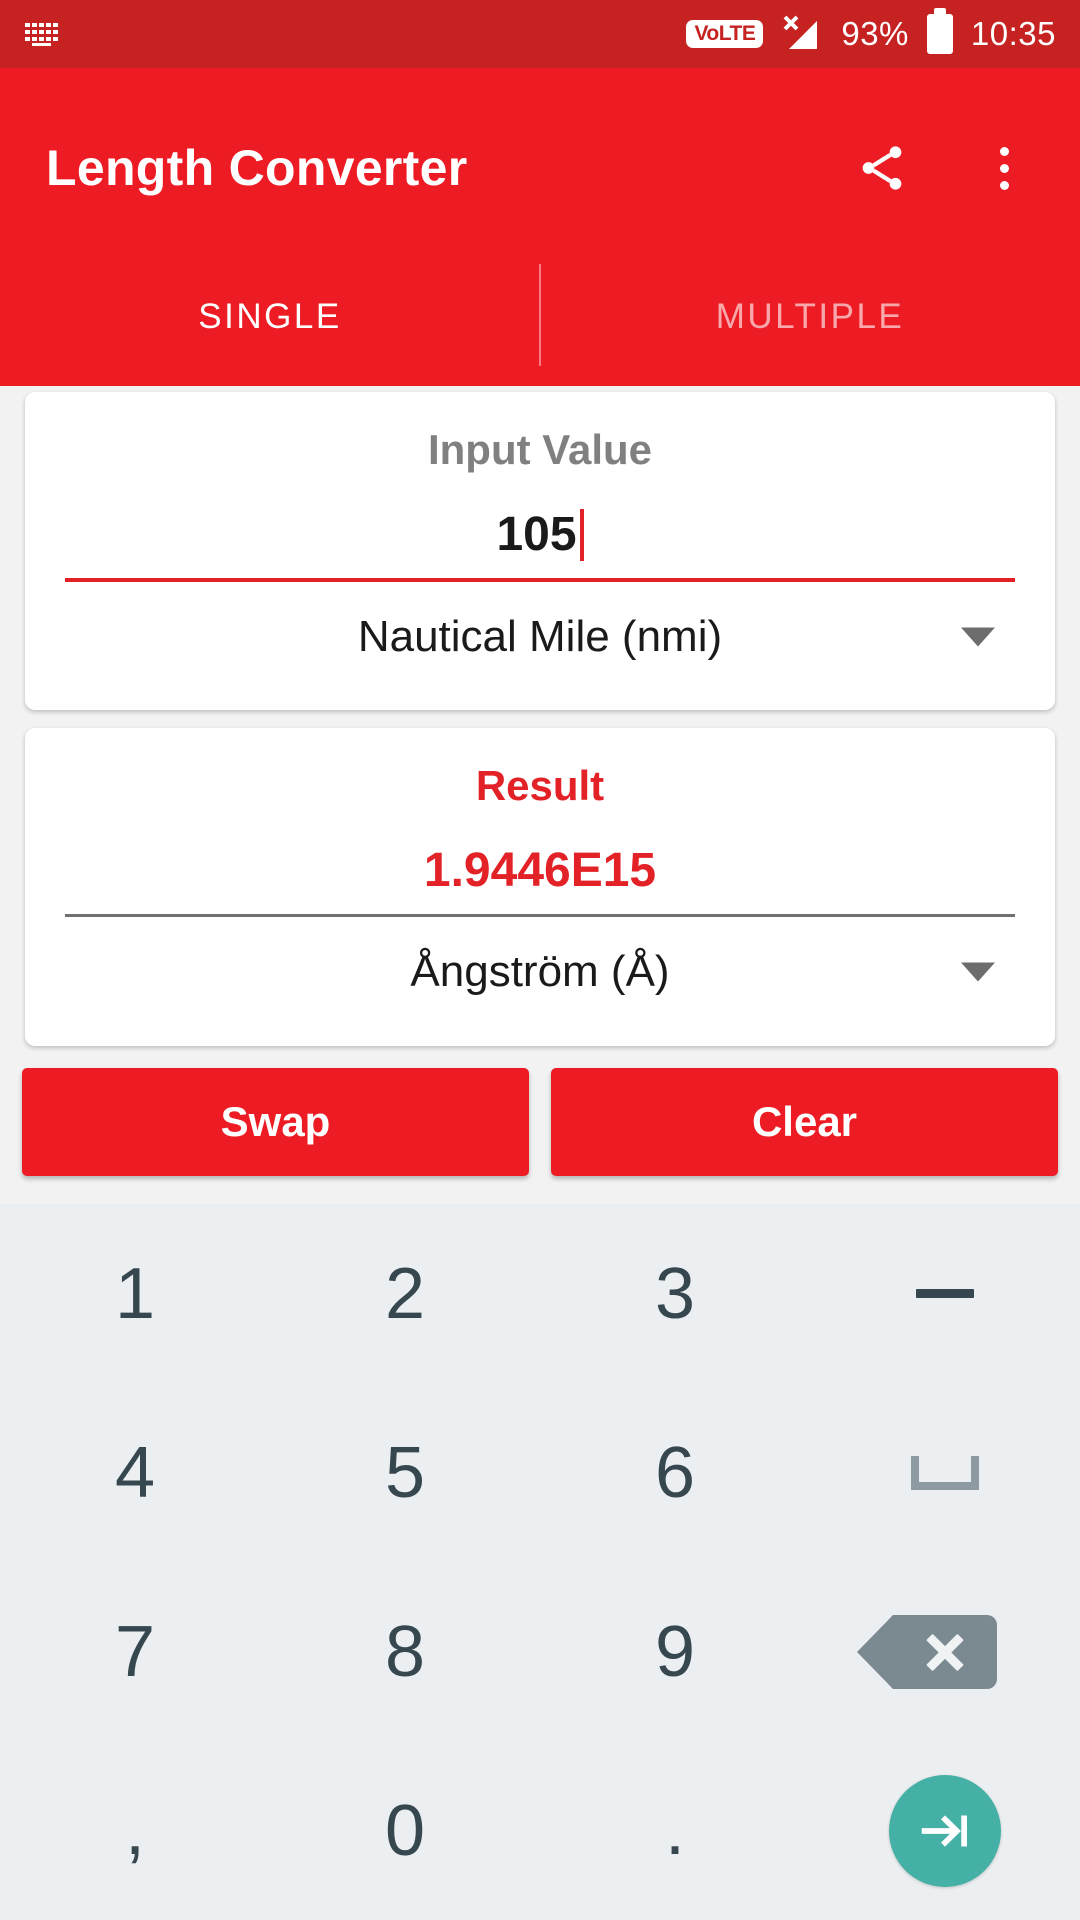 This screenshot has height=1920, width=1080. What do you see at coordinates (405, 1293) in the screenshot?
I see `key-2: 2` at bounding box center [405, 1293].